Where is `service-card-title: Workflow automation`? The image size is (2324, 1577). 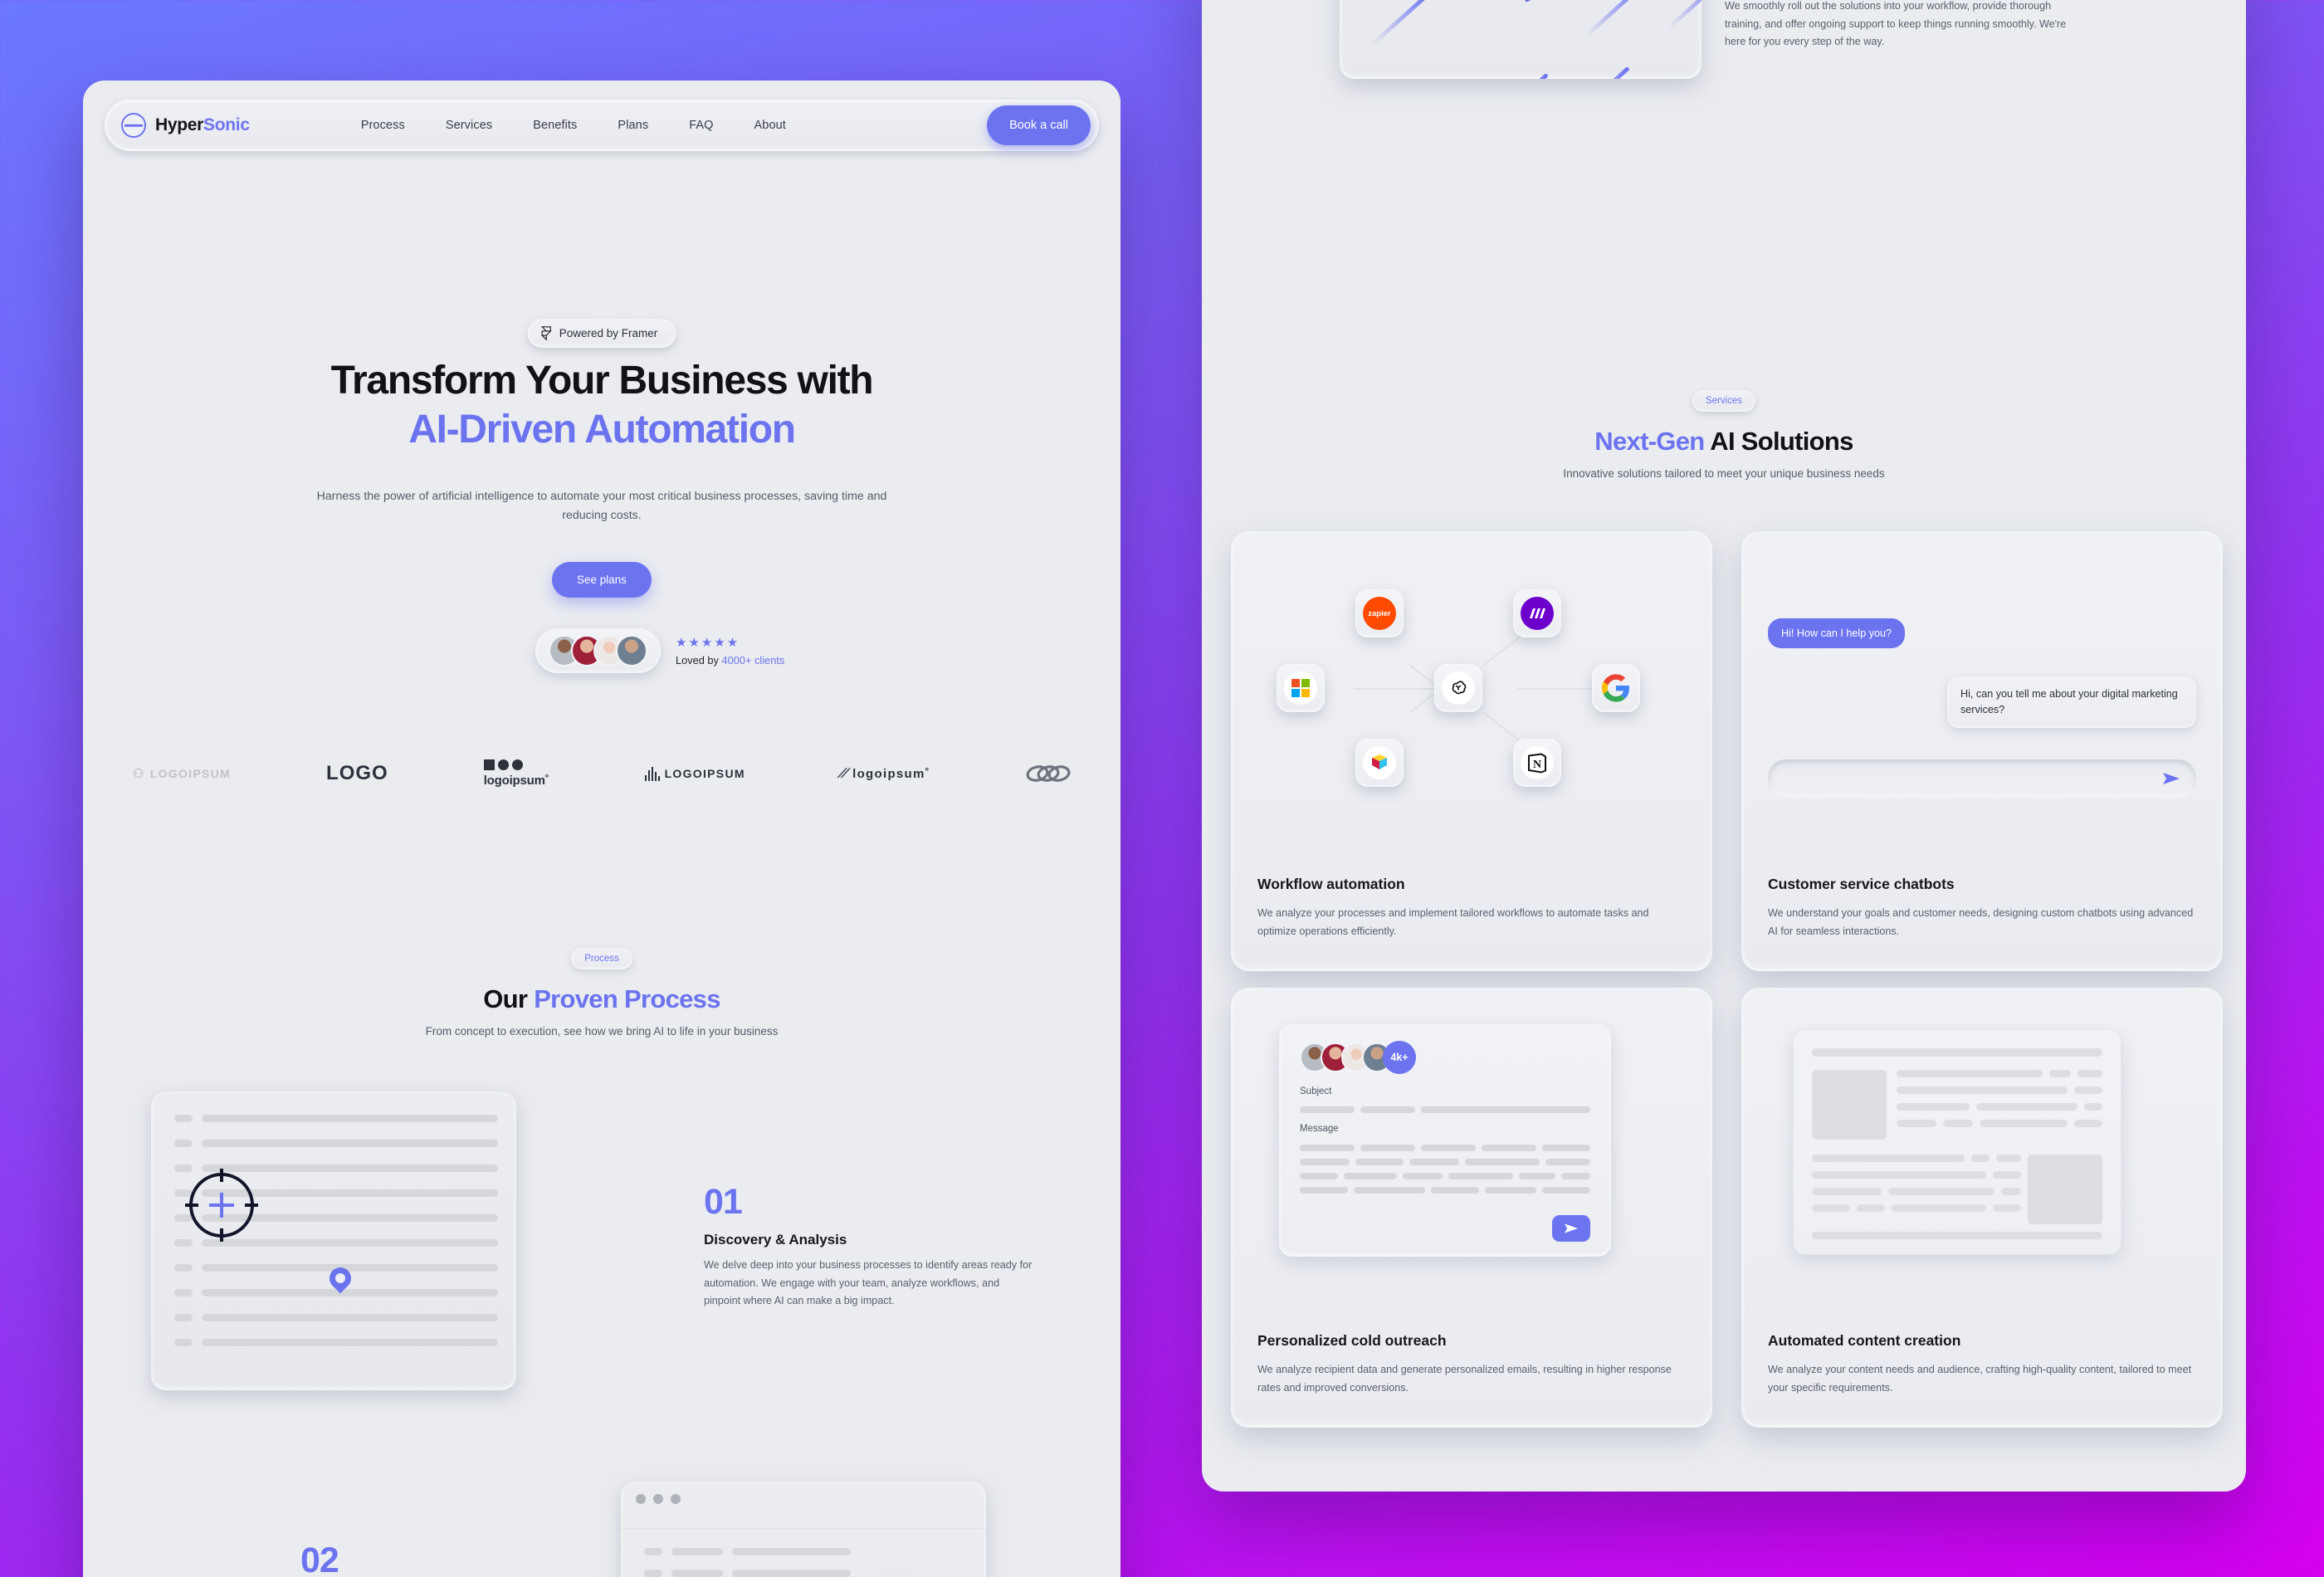 service-card-title: Workflow automation is located at coordinates (1331, 884).